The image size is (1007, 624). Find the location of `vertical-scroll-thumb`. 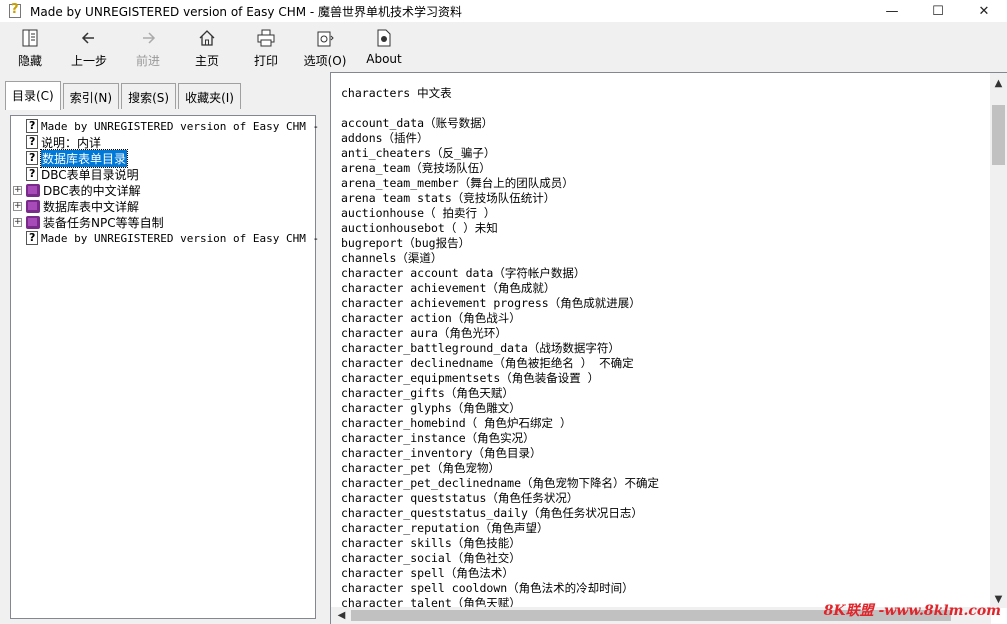

vertical-scroll-thumb is located at coordinates (998, 135).